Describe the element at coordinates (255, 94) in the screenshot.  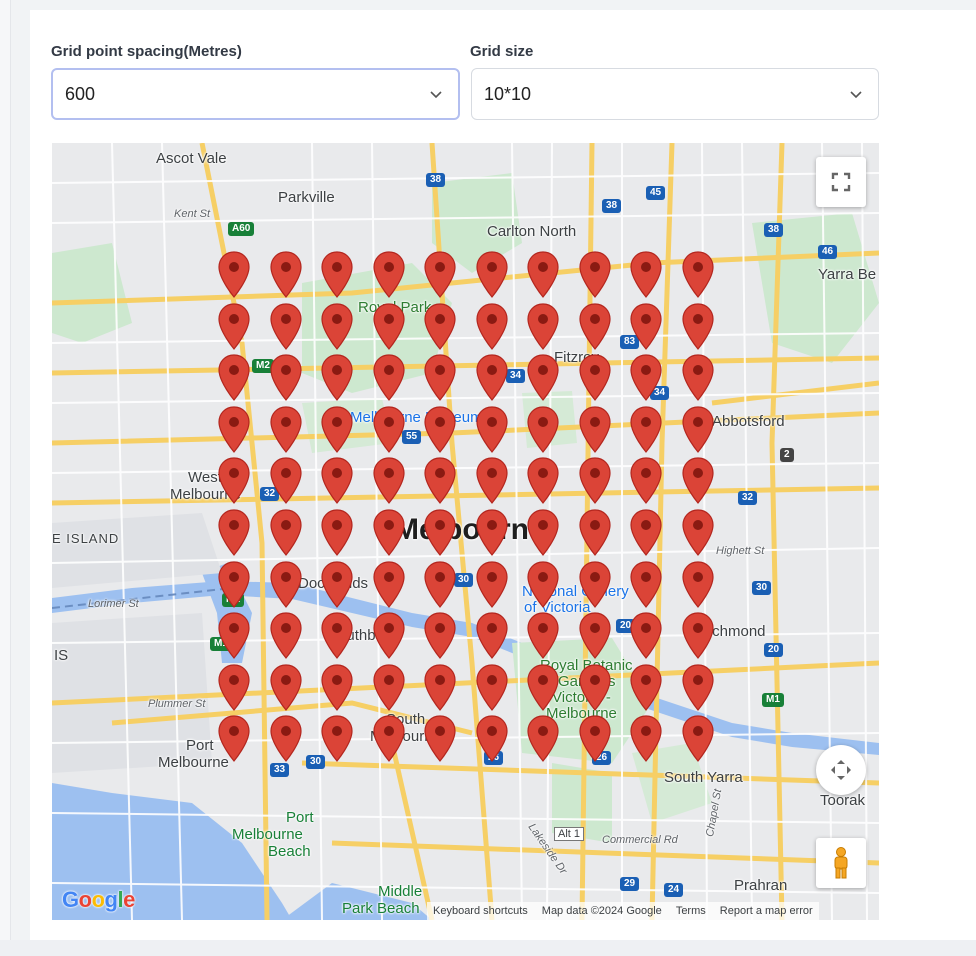
I see `spacing-select: 600` at that location.